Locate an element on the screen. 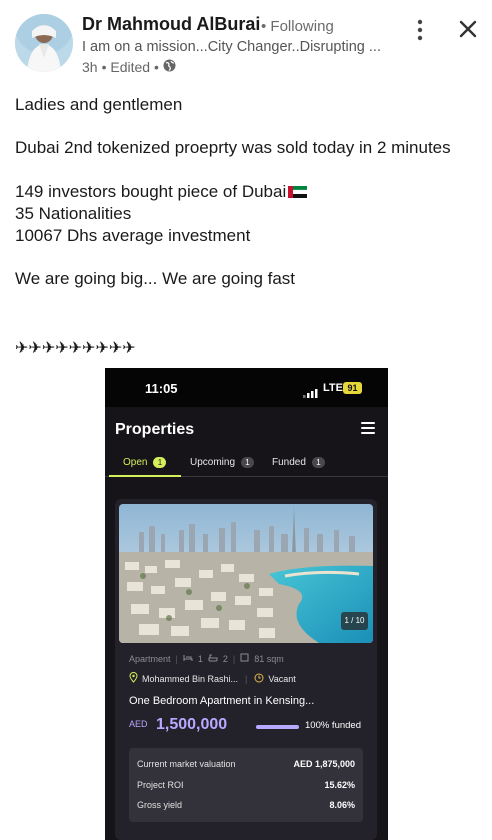 This screenshot has width=492, height=840. uae-flag-icon is located at coordinates (298, 190).